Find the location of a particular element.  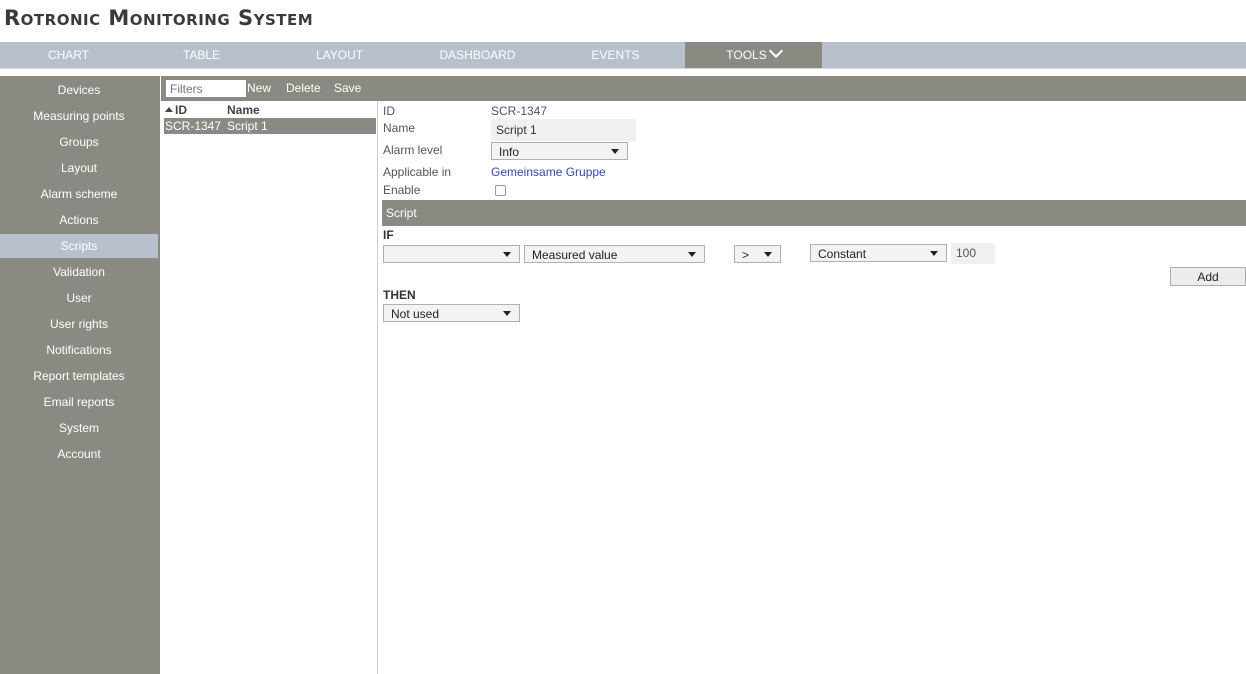

if-measure-value: Measured value is located at coordinates (575, 255).